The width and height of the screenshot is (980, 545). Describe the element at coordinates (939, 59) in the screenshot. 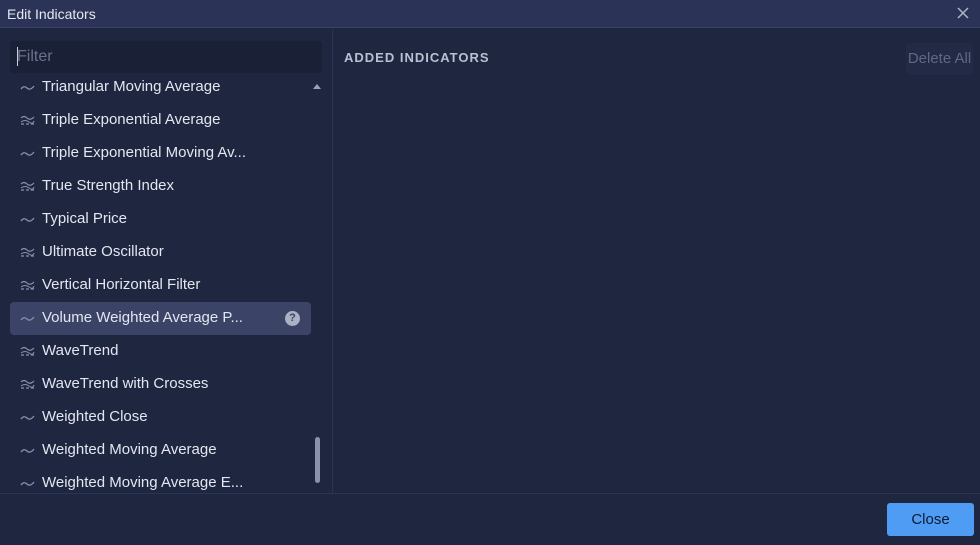

I see `delete-all-button: Delete All` at that location.